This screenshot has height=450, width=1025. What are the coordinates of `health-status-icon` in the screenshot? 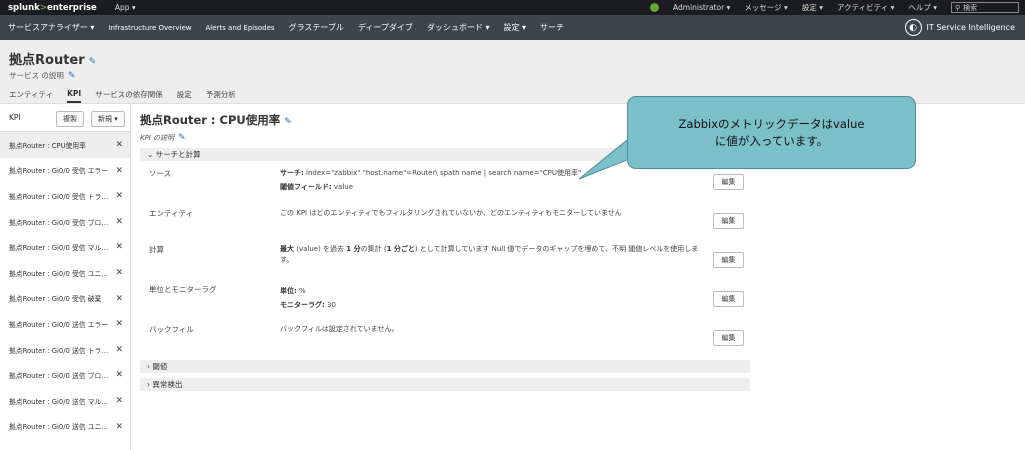 It's located at (655, 7).